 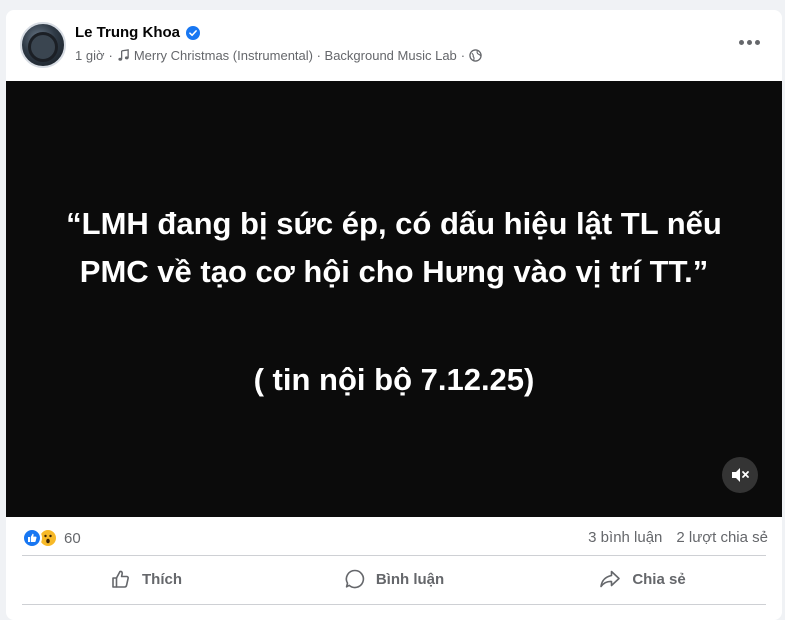 What do you see at coordinates (394, 379) in the screenshot?
I see `video-source-text: ( tin nội bộ 7.12.25)` at bounding box center [394, 379].